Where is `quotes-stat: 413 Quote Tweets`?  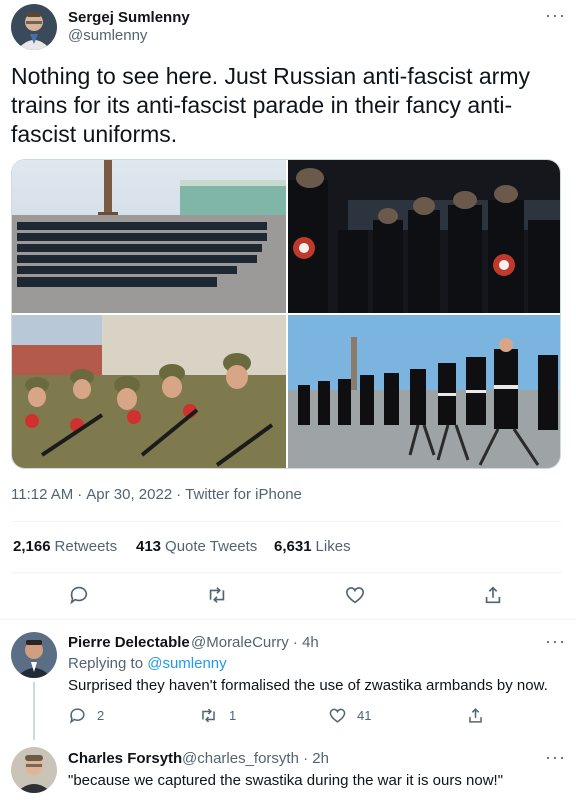 quotes-stat: 413 Quote Tweets is located at coordinates (196, 546).